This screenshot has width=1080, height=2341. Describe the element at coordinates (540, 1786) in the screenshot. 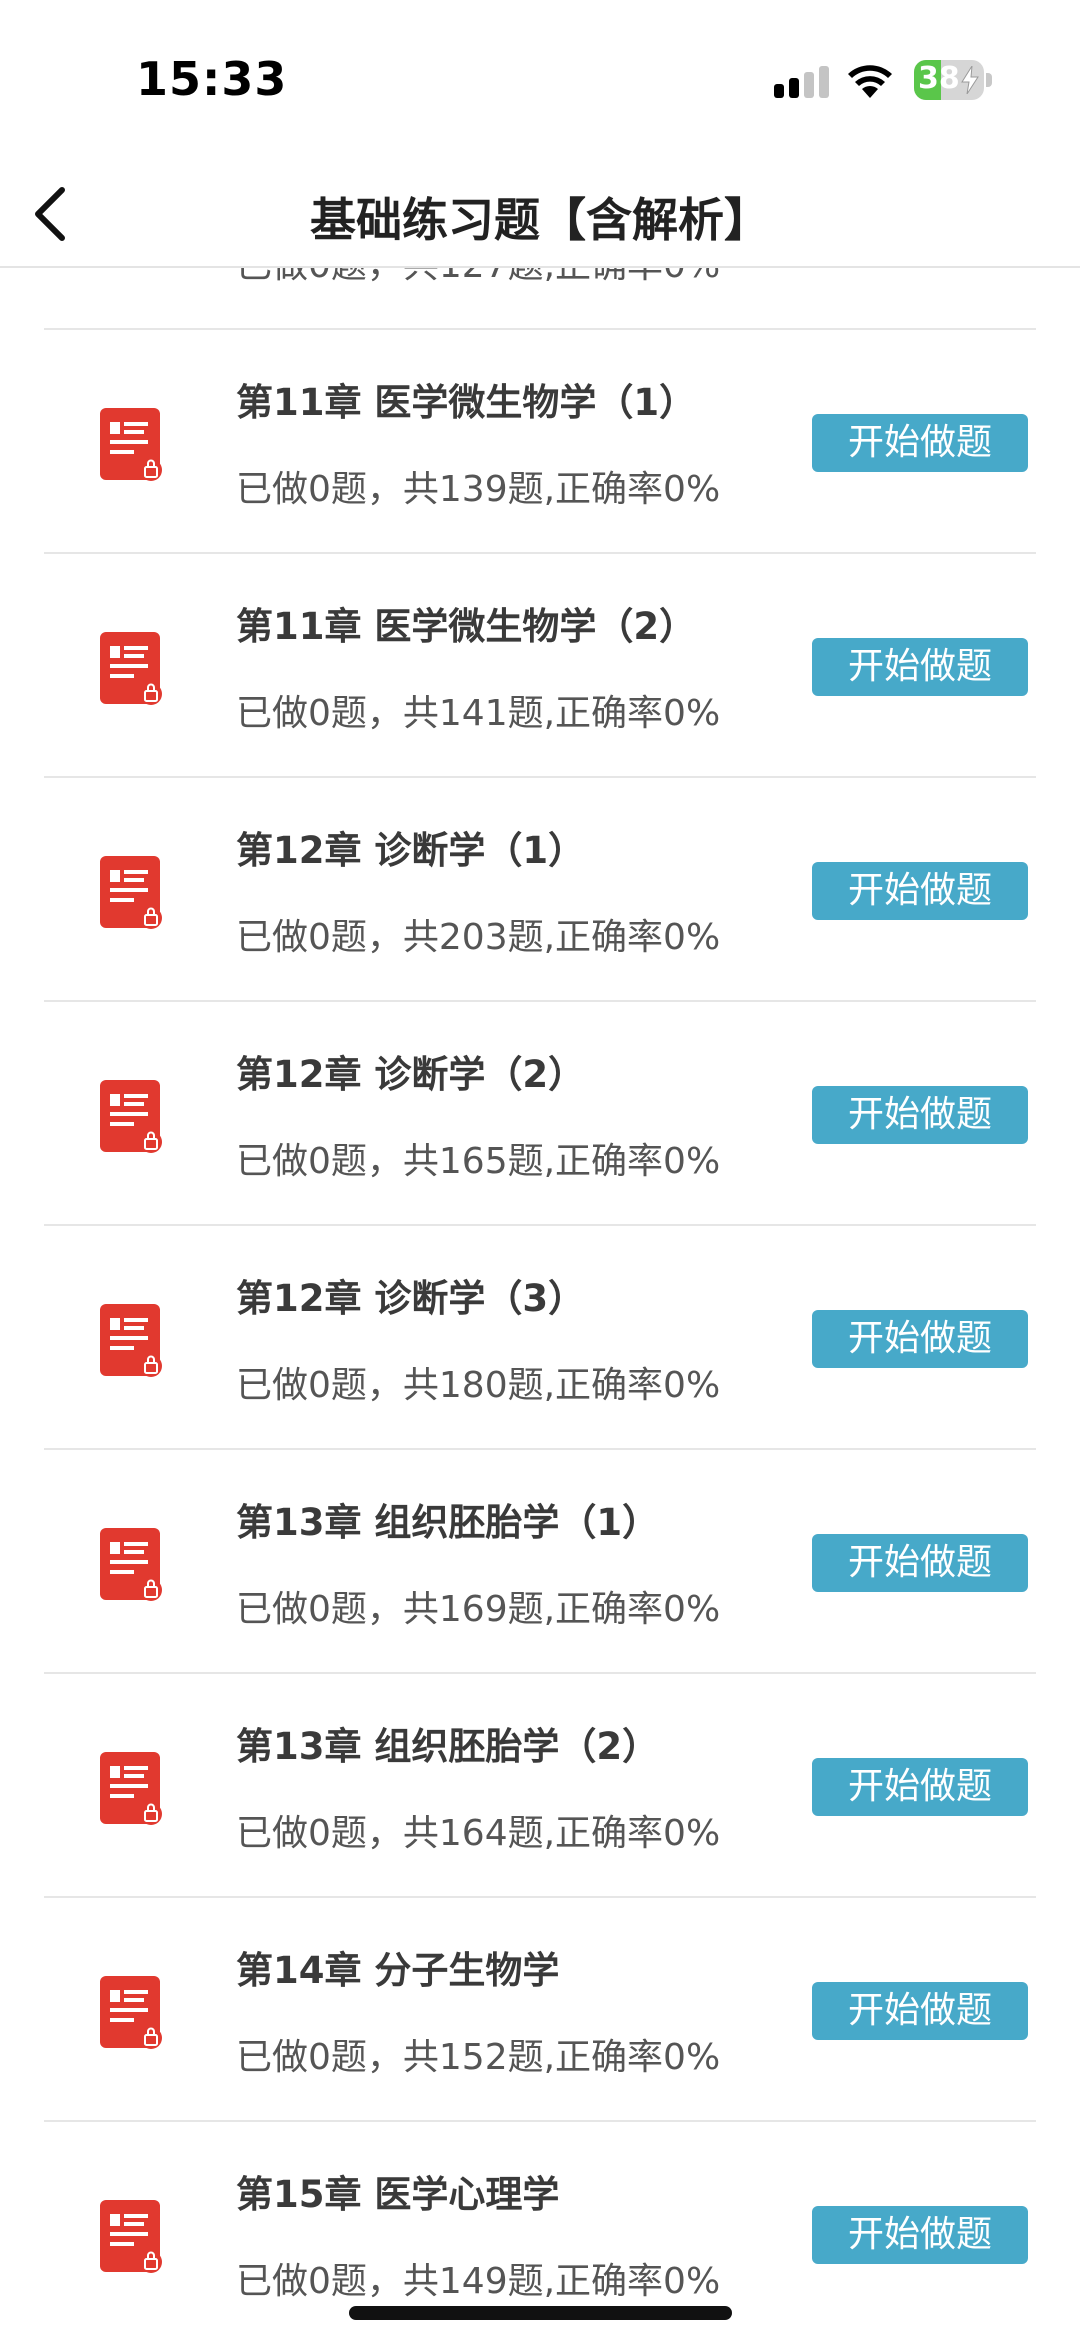

I see `list-item: 第13章 组织胚胎学（2） 已做0题，共164题,正确率0% 开始做题` at that location.